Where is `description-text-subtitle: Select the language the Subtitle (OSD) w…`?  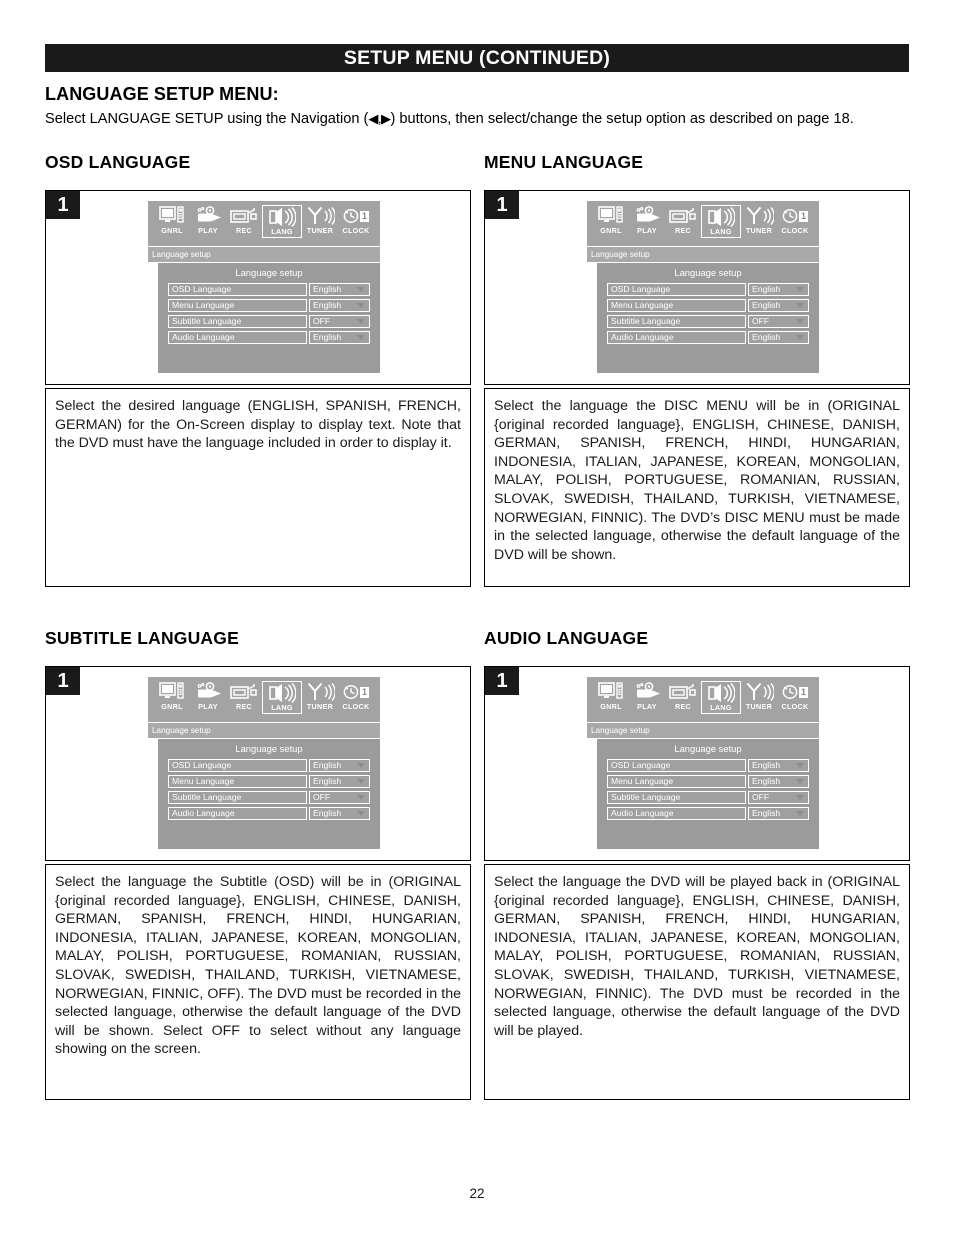 description-text-subtitle: Select the language the Subtitle (OSD) w… is located at coordinates (258, 966).